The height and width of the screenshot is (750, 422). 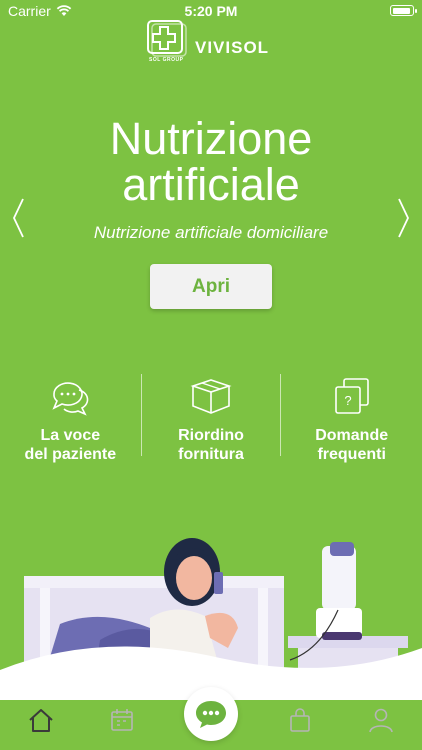 I want to click on chat-icon, so click(x=210, y=714).